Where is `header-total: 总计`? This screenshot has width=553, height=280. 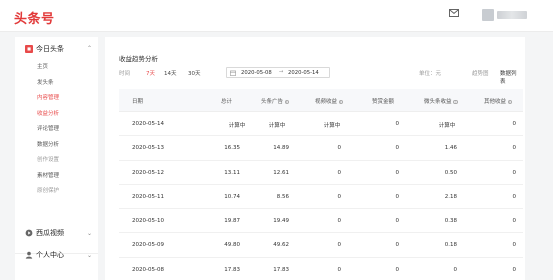
header-total: 总计 is located at coordinates (227, 102).